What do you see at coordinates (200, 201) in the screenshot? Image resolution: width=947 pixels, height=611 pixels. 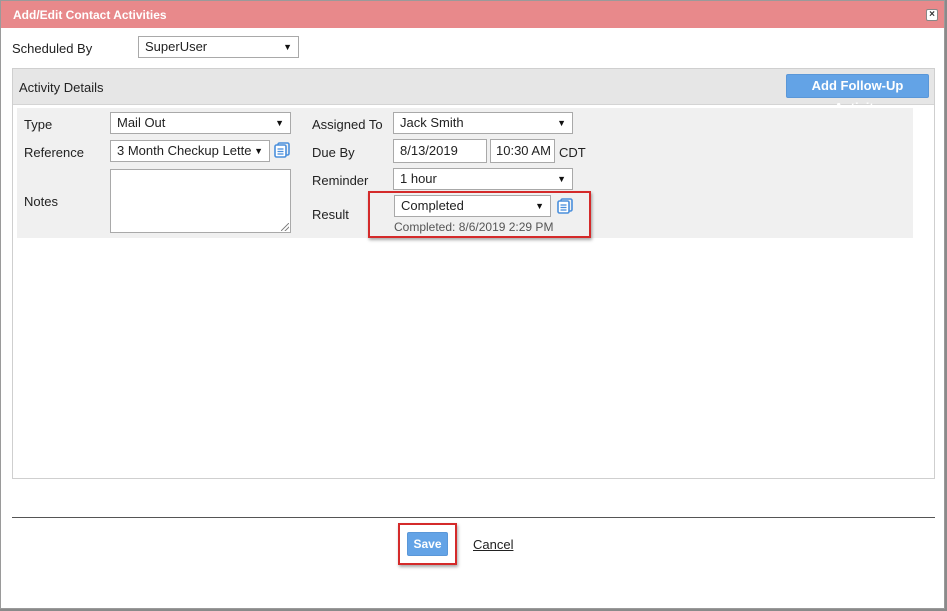 I see `notes-textarea` at bounding box center [200, 201].